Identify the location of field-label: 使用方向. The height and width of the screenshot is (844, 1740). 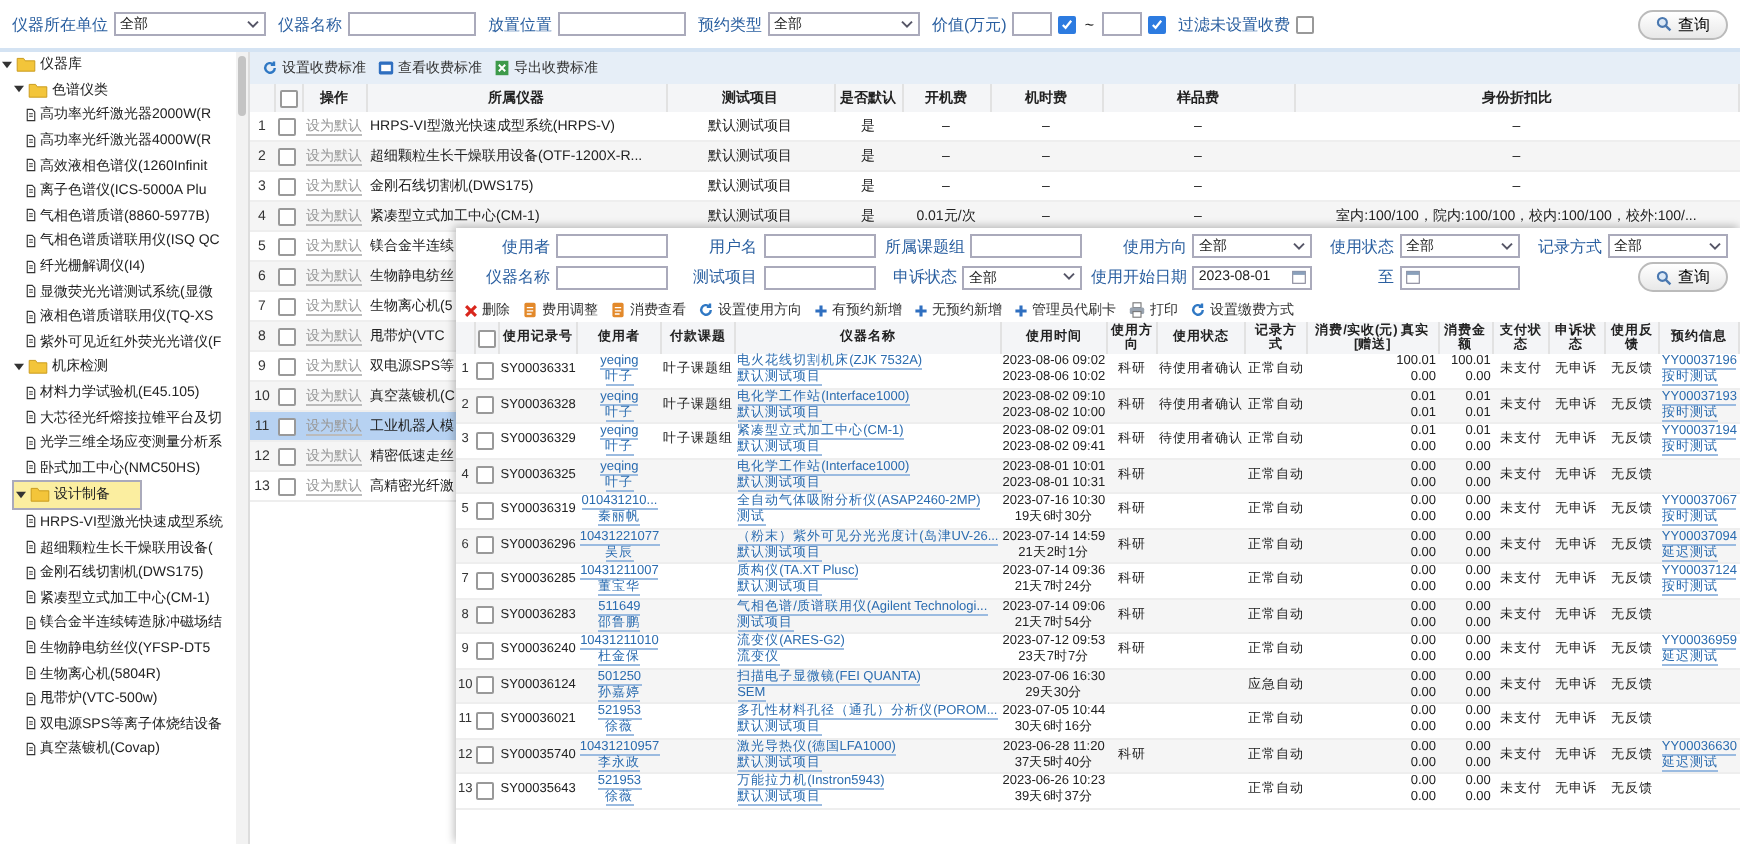
(1154, 246).